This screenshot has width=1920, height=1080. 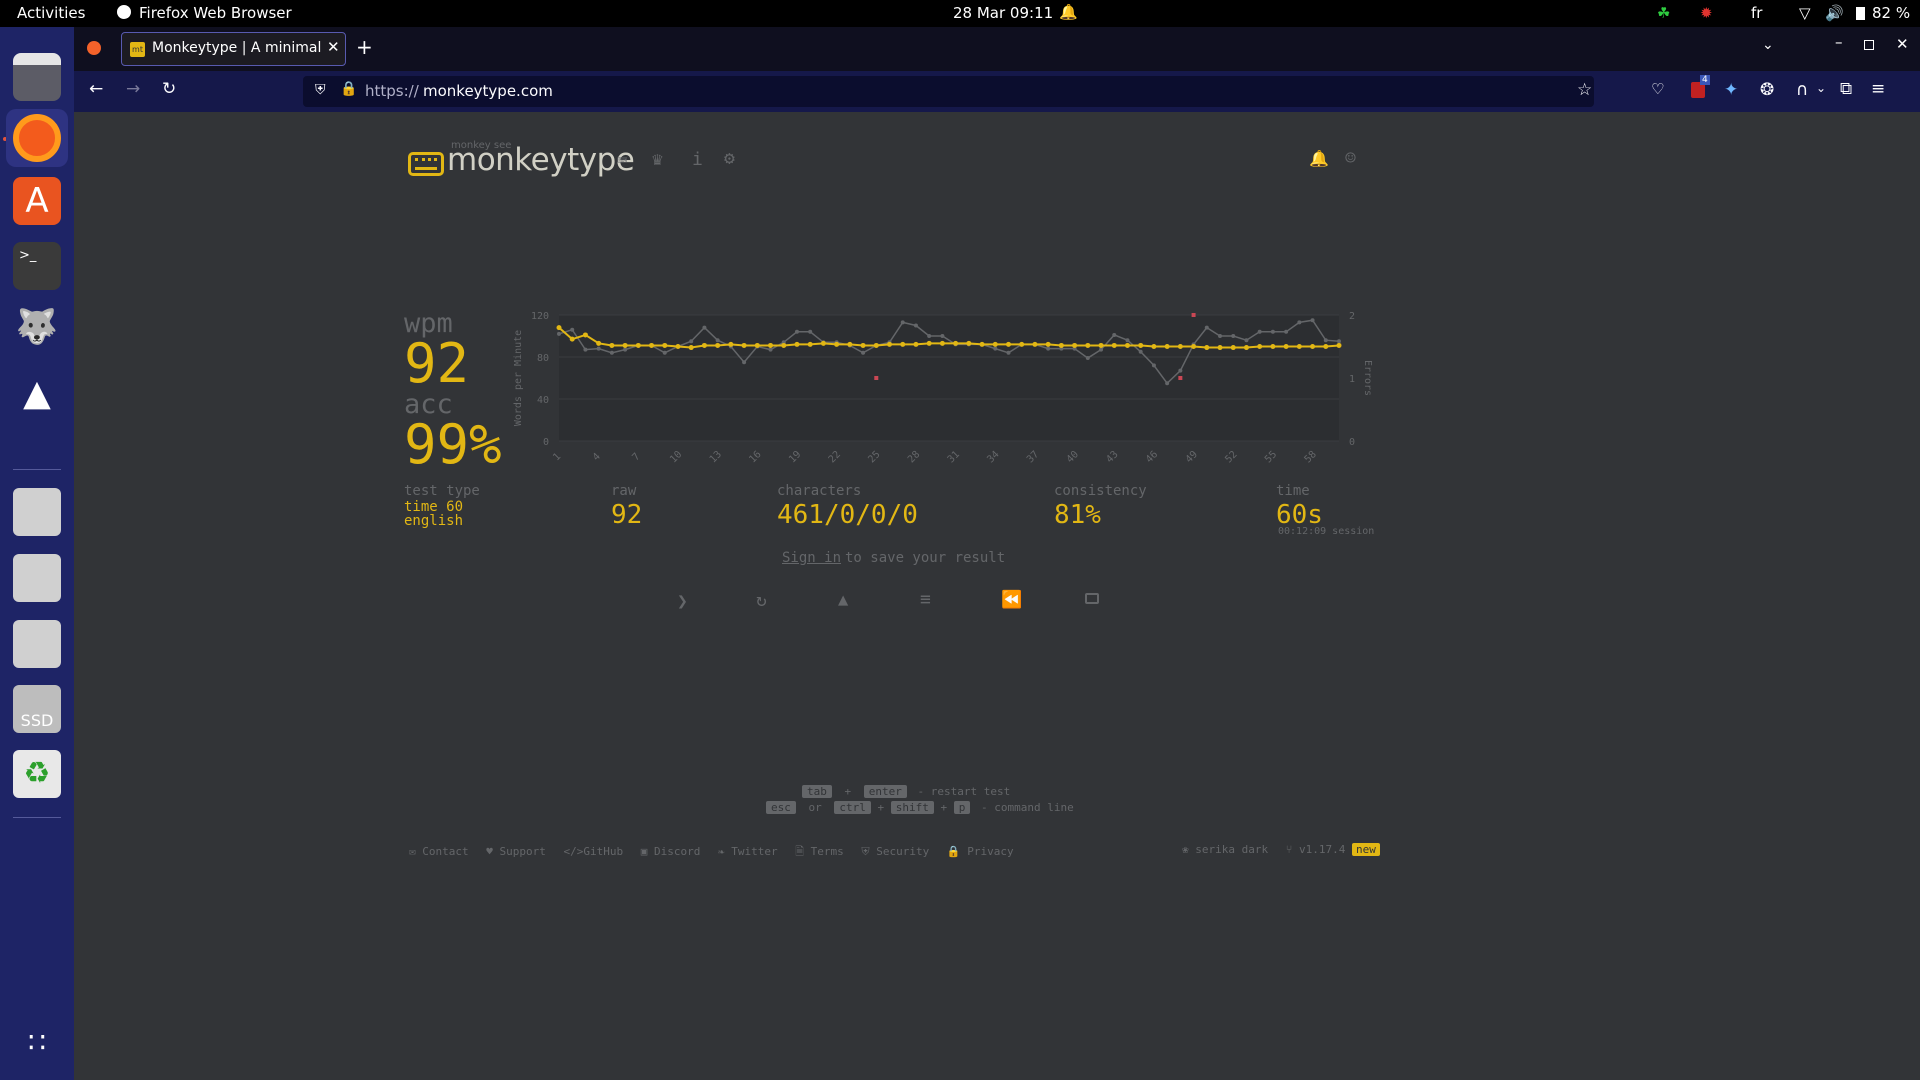 I want to click on gimp-icon: 🐺, so click(x=37, y=331).